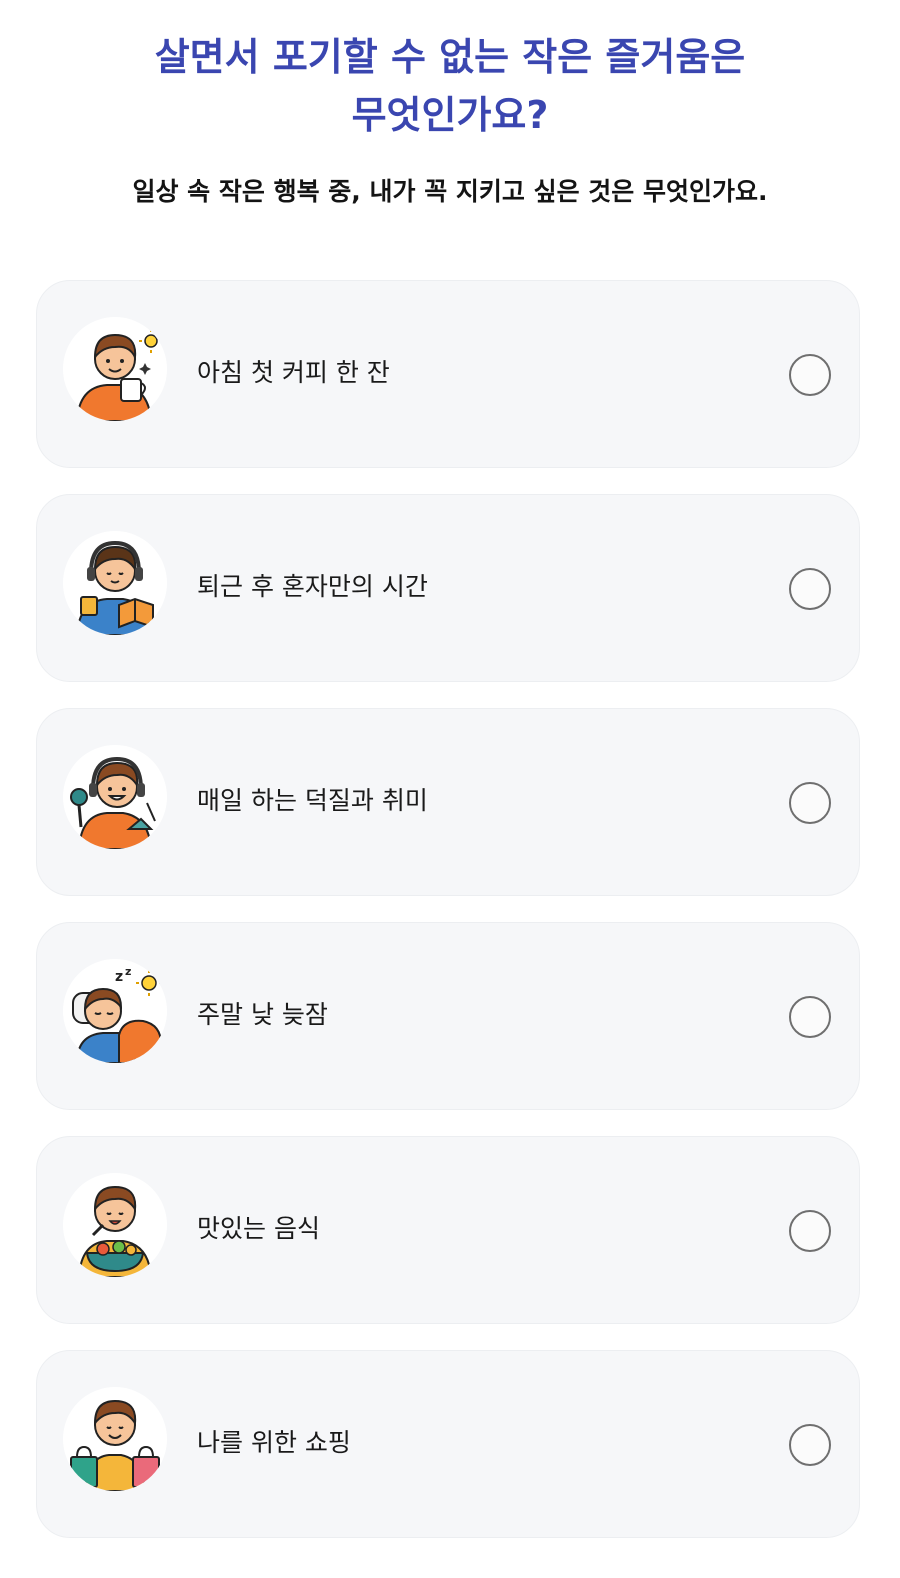 The width and height of the screenshot is (900, 1578). What do you see at coordinates (448, 374) in the screenshot?
I see `option-card-coffee: 아침 첫 커피 한 잔` at bounding box center [448, 374].